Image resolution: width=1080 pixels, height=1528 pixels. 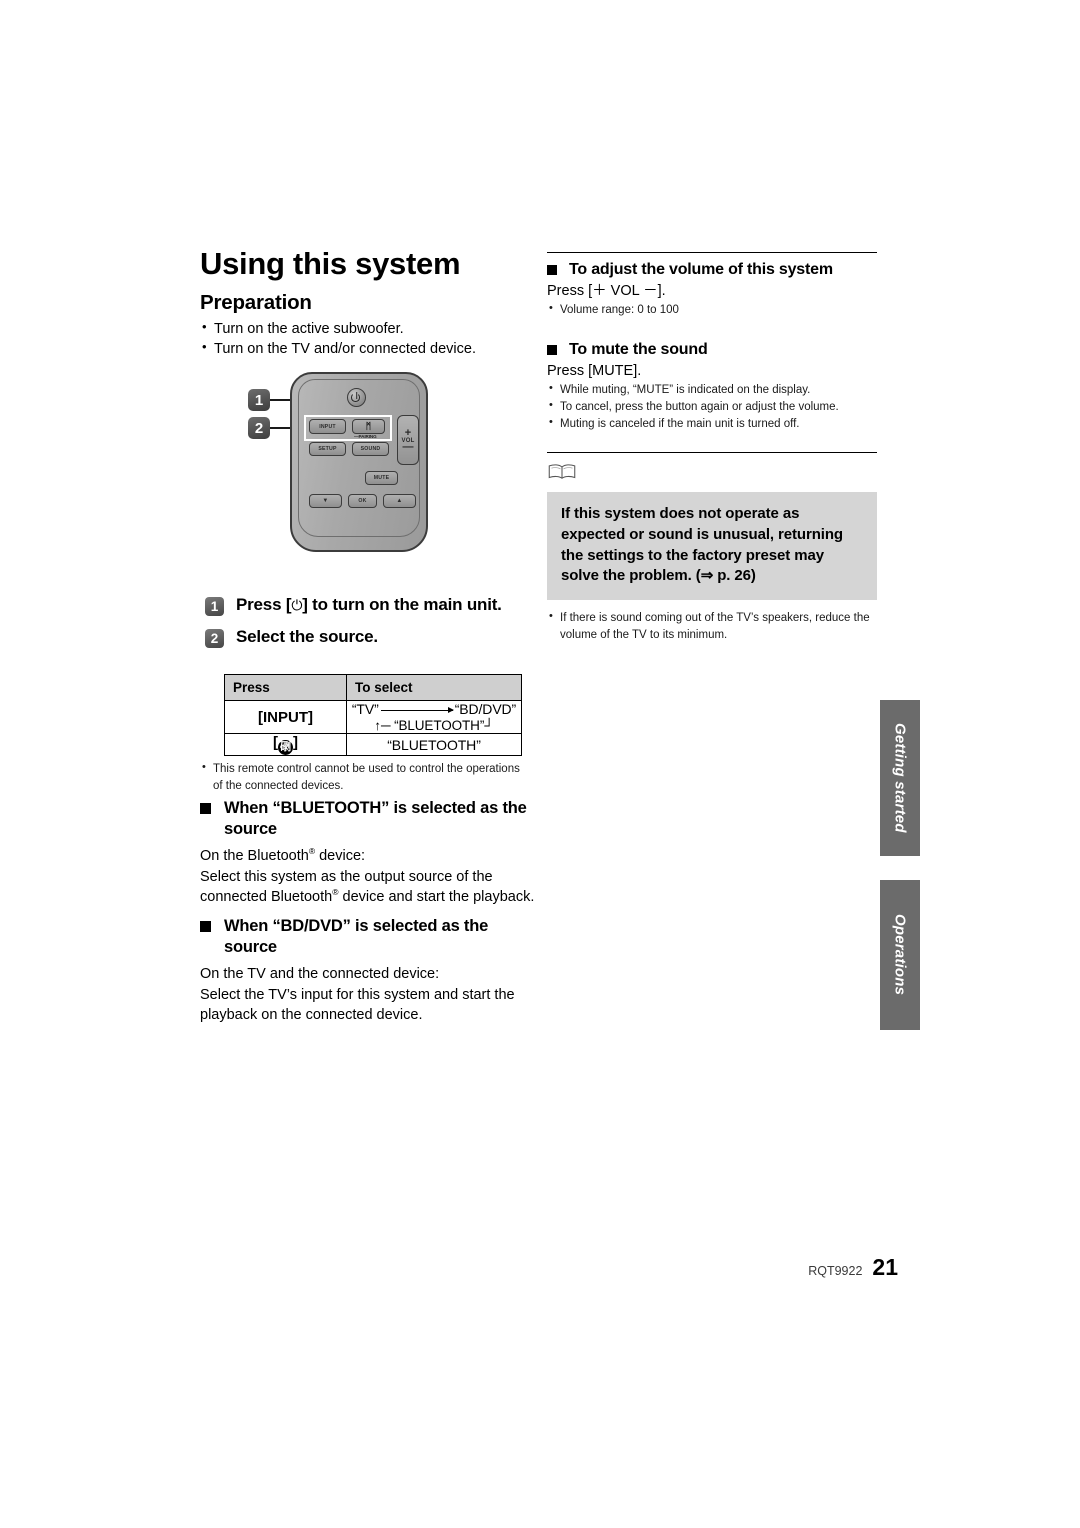 What do you see at coordinates (712, 453) in the screenshot?
I see `section-divider-mid` at bounding box center [712, 453].